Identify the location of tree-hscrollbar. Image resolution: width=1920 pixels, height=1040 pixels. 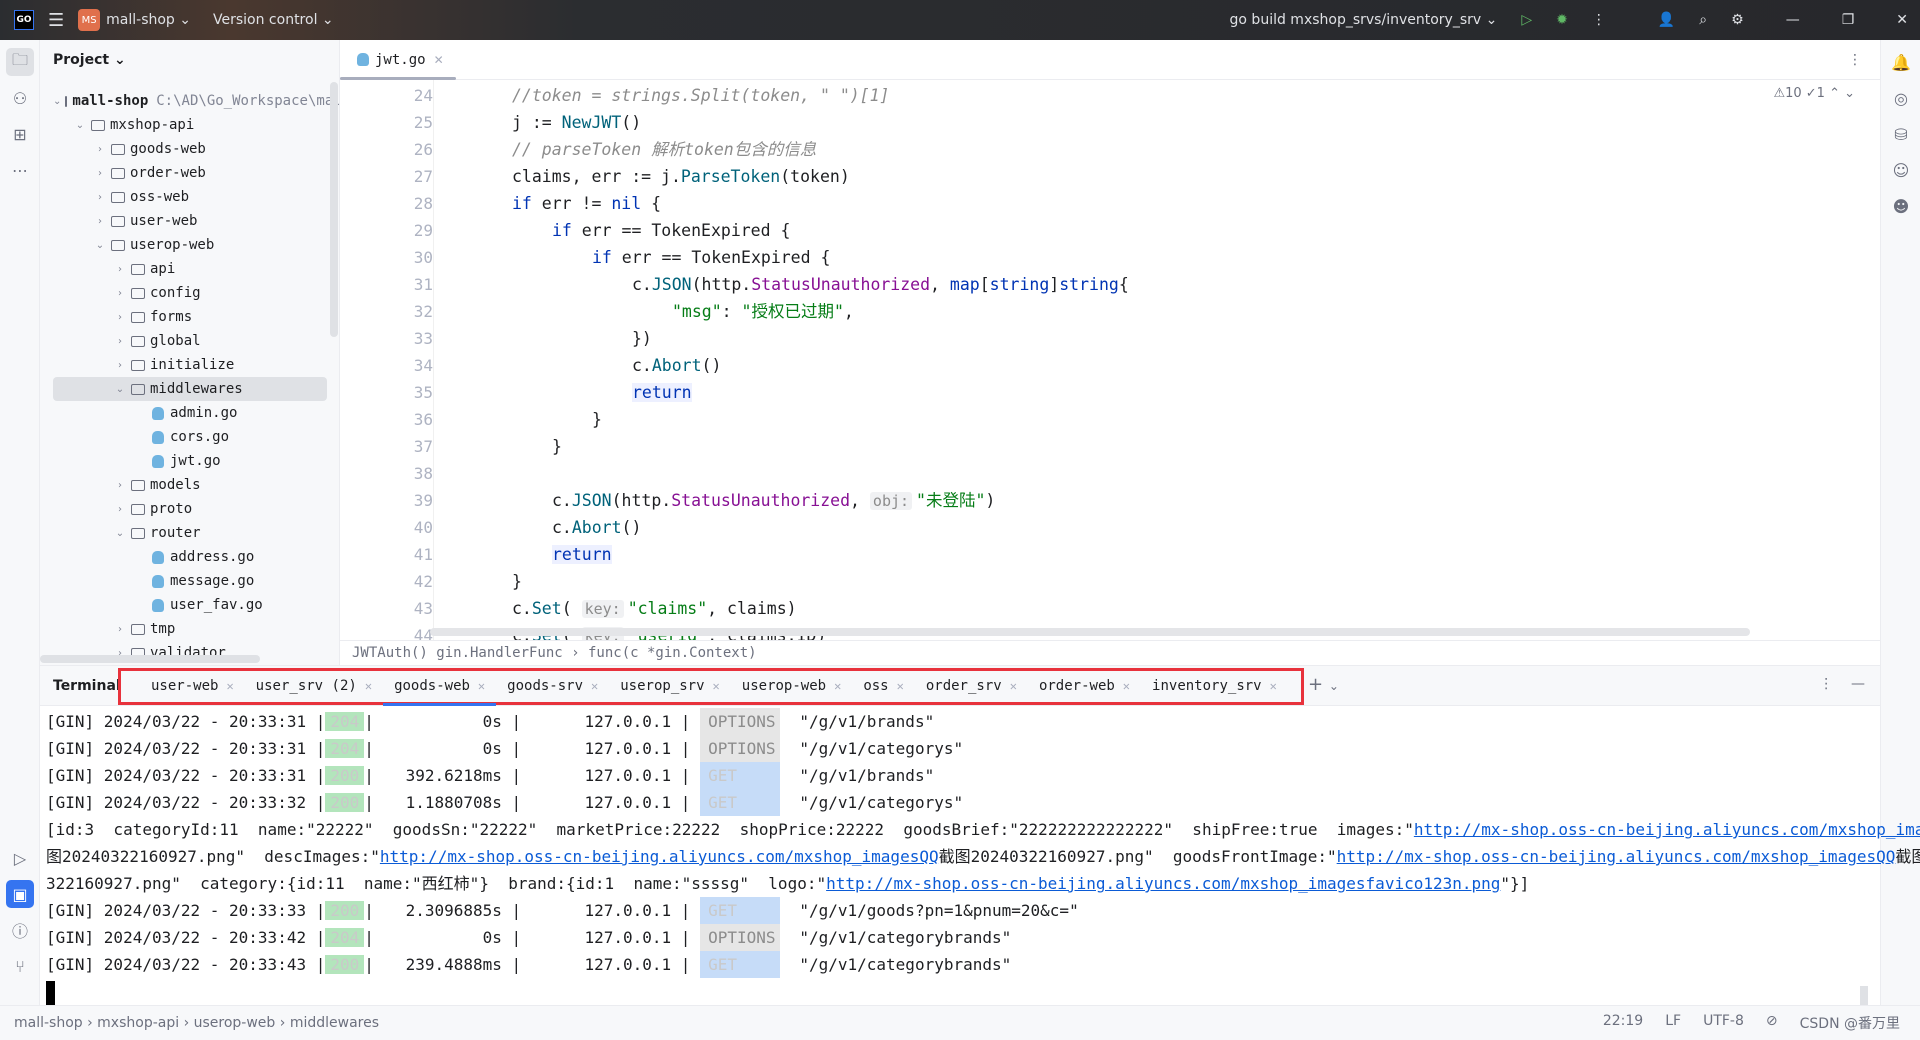
(150, 659).